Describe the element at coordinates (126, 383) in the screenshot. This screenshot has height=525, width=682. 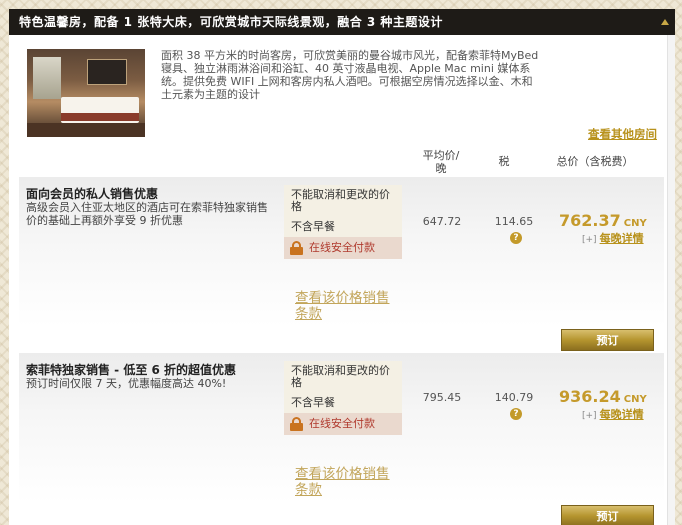
I see `rate-subtitle: 预订时间仅限 7 天，优惠幅度高达 40%!` at that location.